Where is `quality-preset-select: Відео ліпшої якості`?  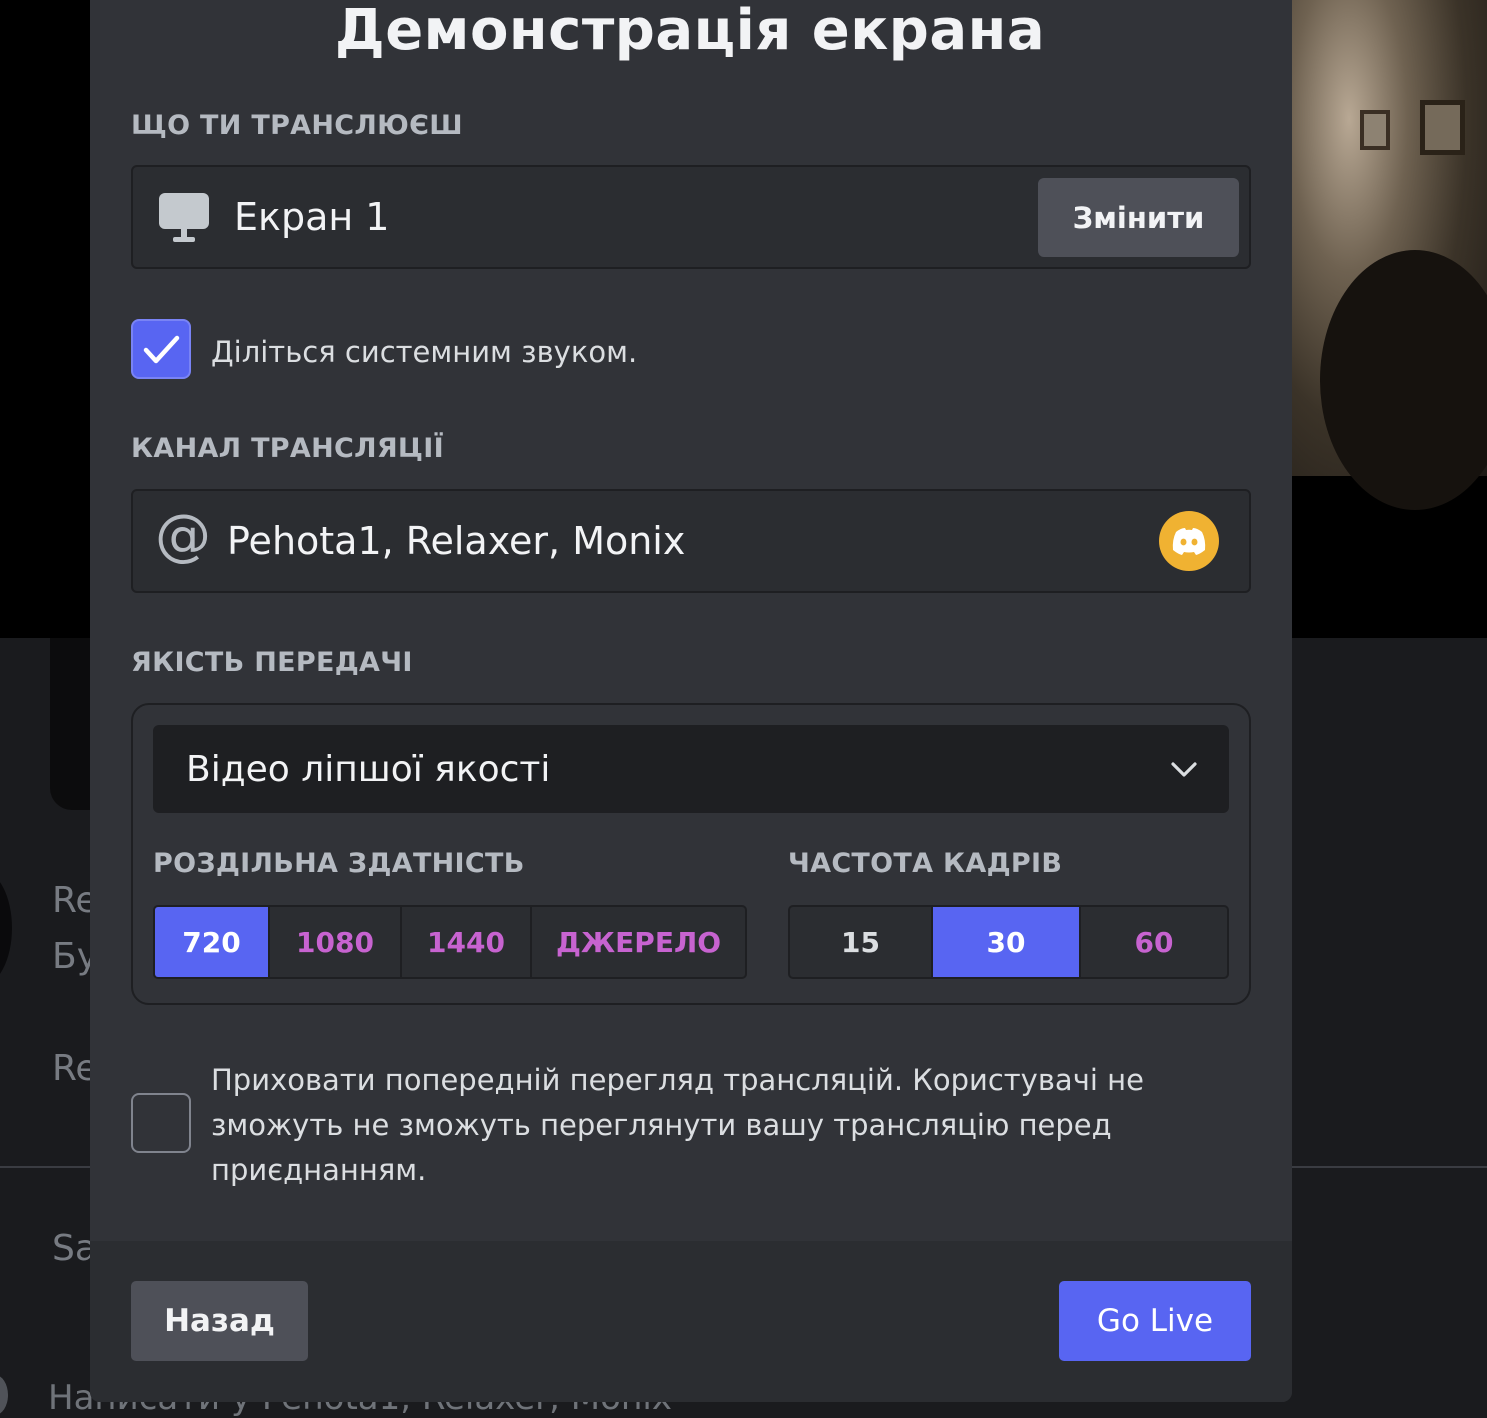
quality-preset-select: Відео ліпшої якості is located at coordinates (691, 769).